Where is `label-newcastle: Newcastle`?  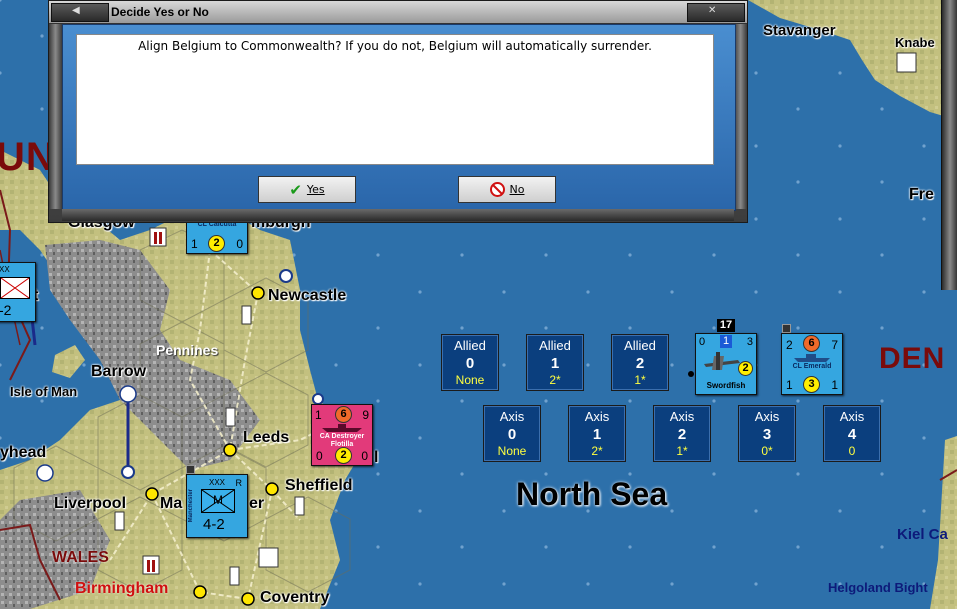
label-newcastle: Newcastle is located at coordinates (307, 295).